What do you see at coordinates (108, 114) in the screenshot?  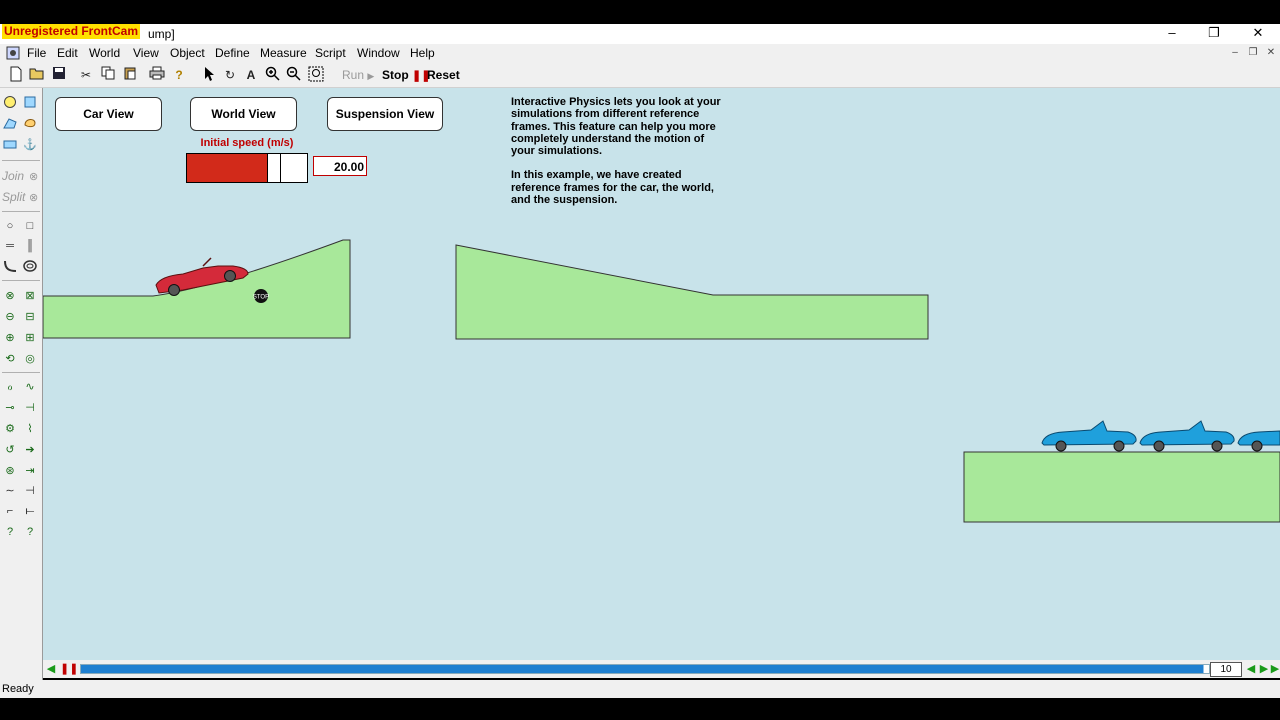 I see `car-view-button: Car View` at bounding box center [108, 114].